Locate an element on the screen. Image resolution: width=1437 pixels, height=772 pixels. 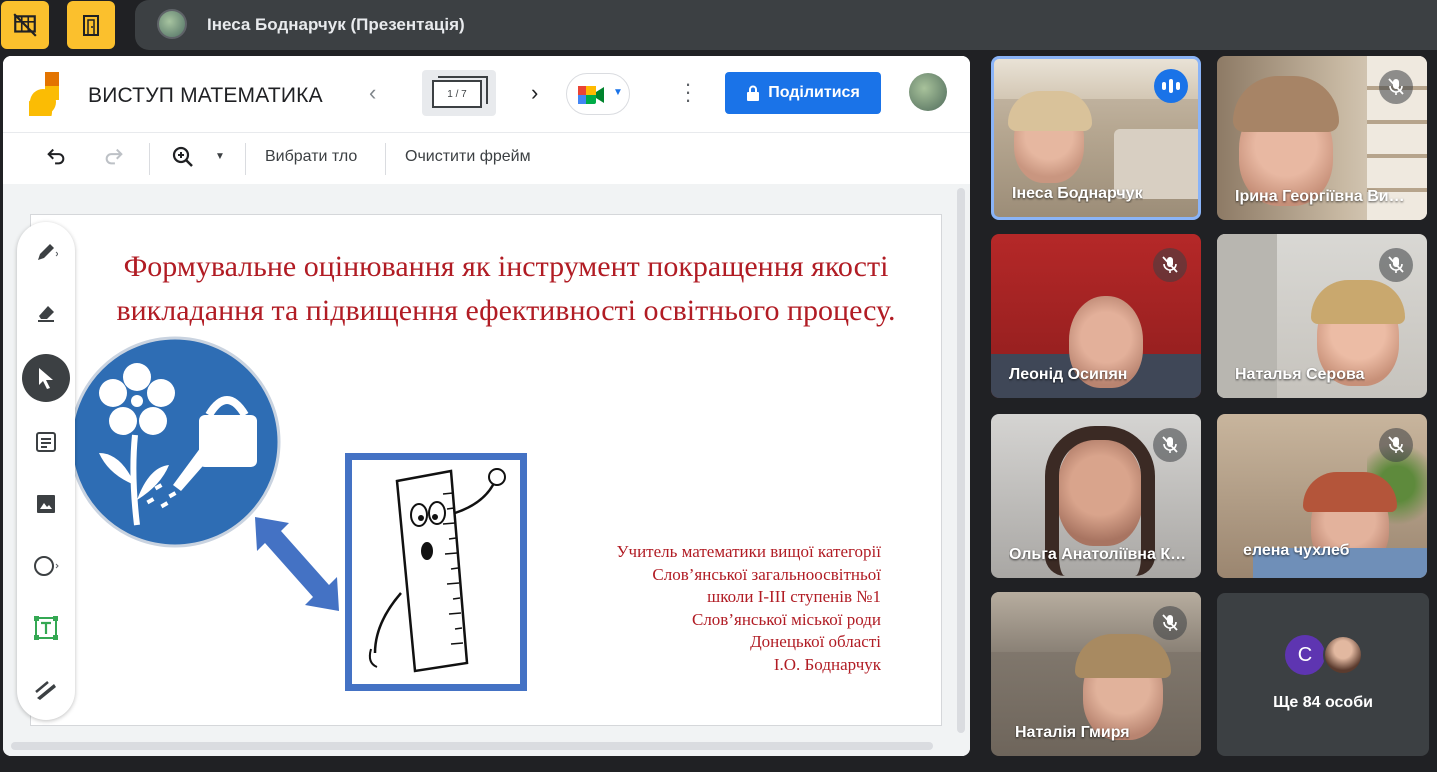
participant-tile: Інеса Боднарчук is located at coordinates (1096, 138).